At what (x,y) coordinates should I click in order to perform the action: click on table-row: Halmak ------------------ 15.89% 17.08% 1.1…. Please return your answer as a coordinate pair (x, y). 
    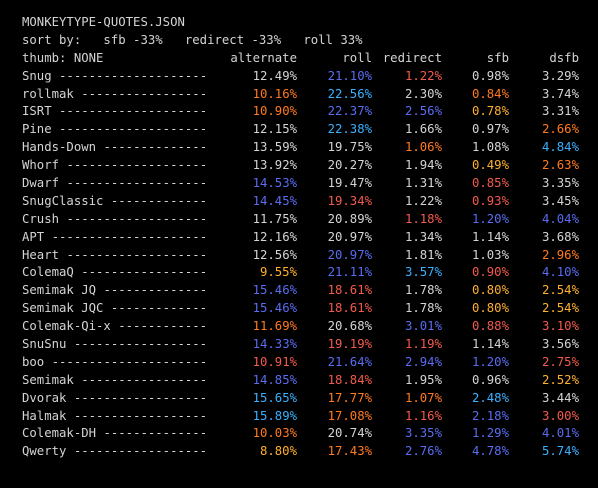
    Looking at the image, I should click on (302, 417).